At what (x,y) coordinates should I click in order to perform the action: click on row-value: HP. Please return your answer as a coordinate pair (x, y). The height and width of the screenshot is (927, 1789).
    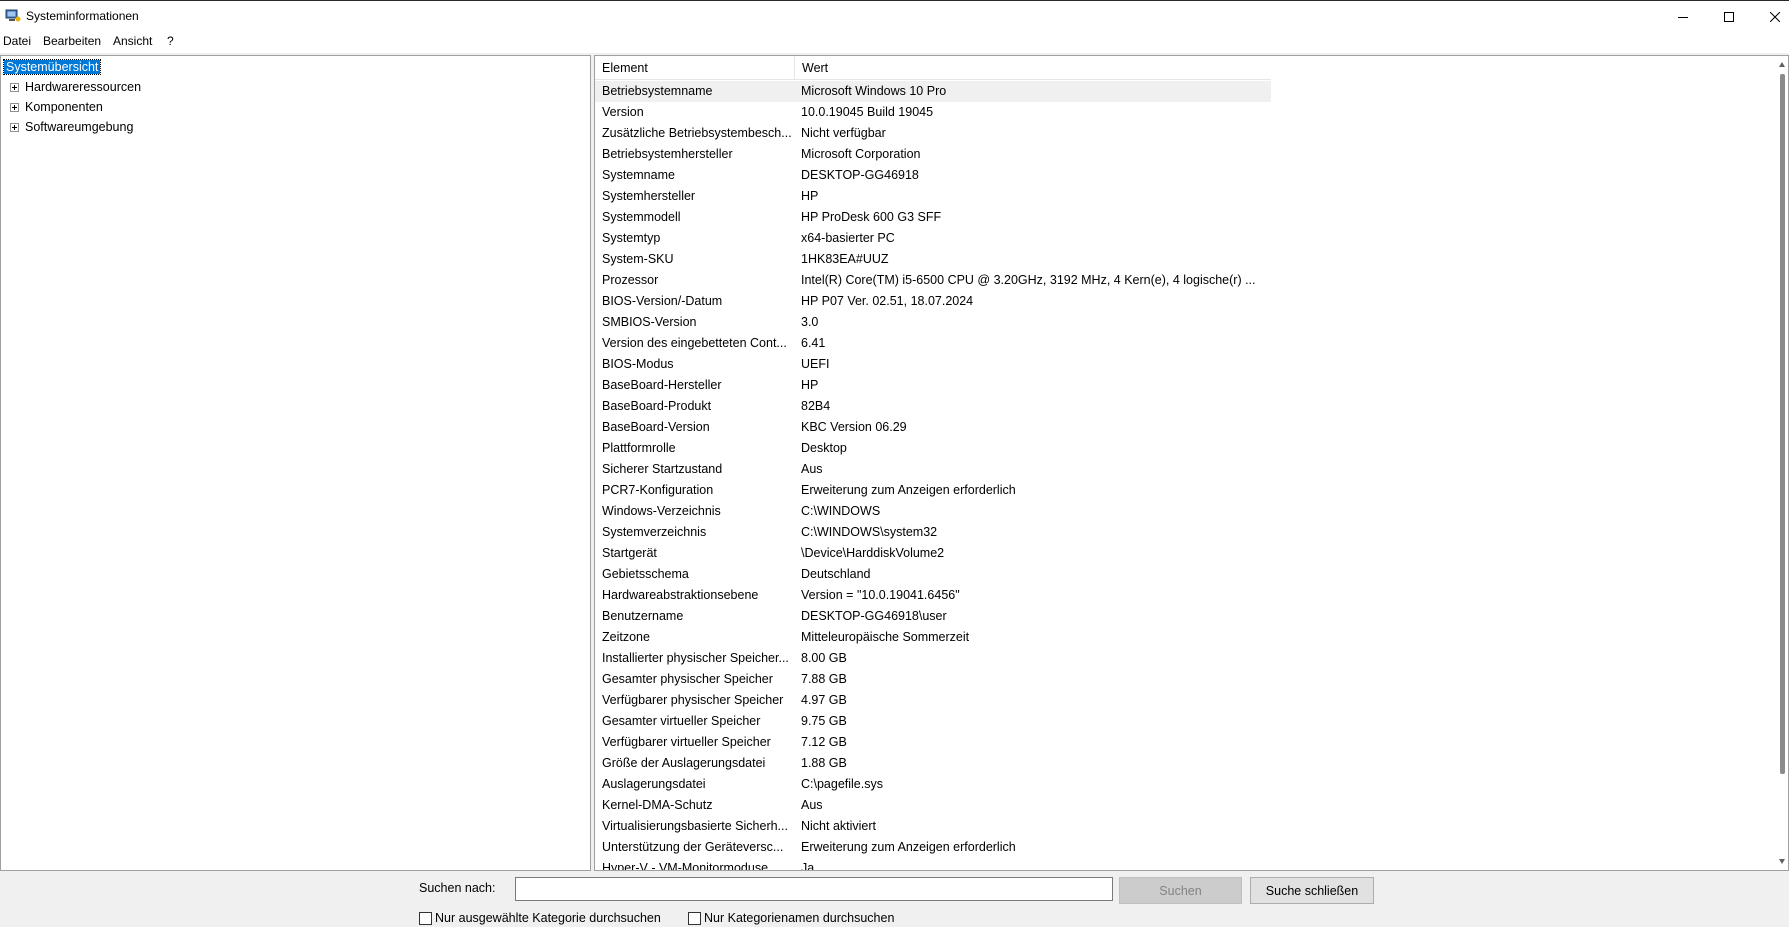
    Looking at the image, I should click on (810, 385).